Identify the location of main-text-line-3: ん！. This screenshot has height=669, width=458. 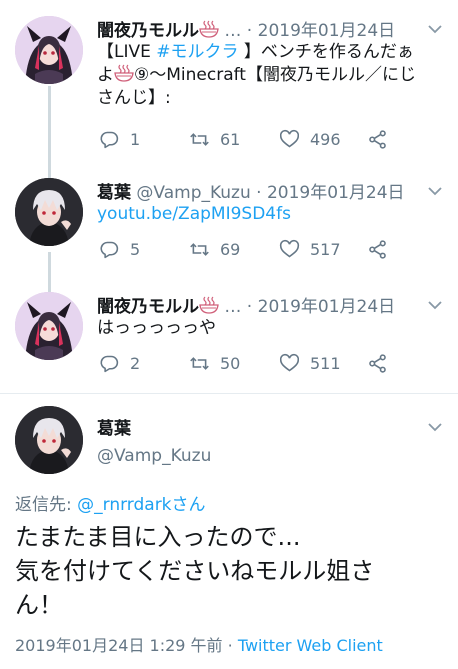
(39, 605).